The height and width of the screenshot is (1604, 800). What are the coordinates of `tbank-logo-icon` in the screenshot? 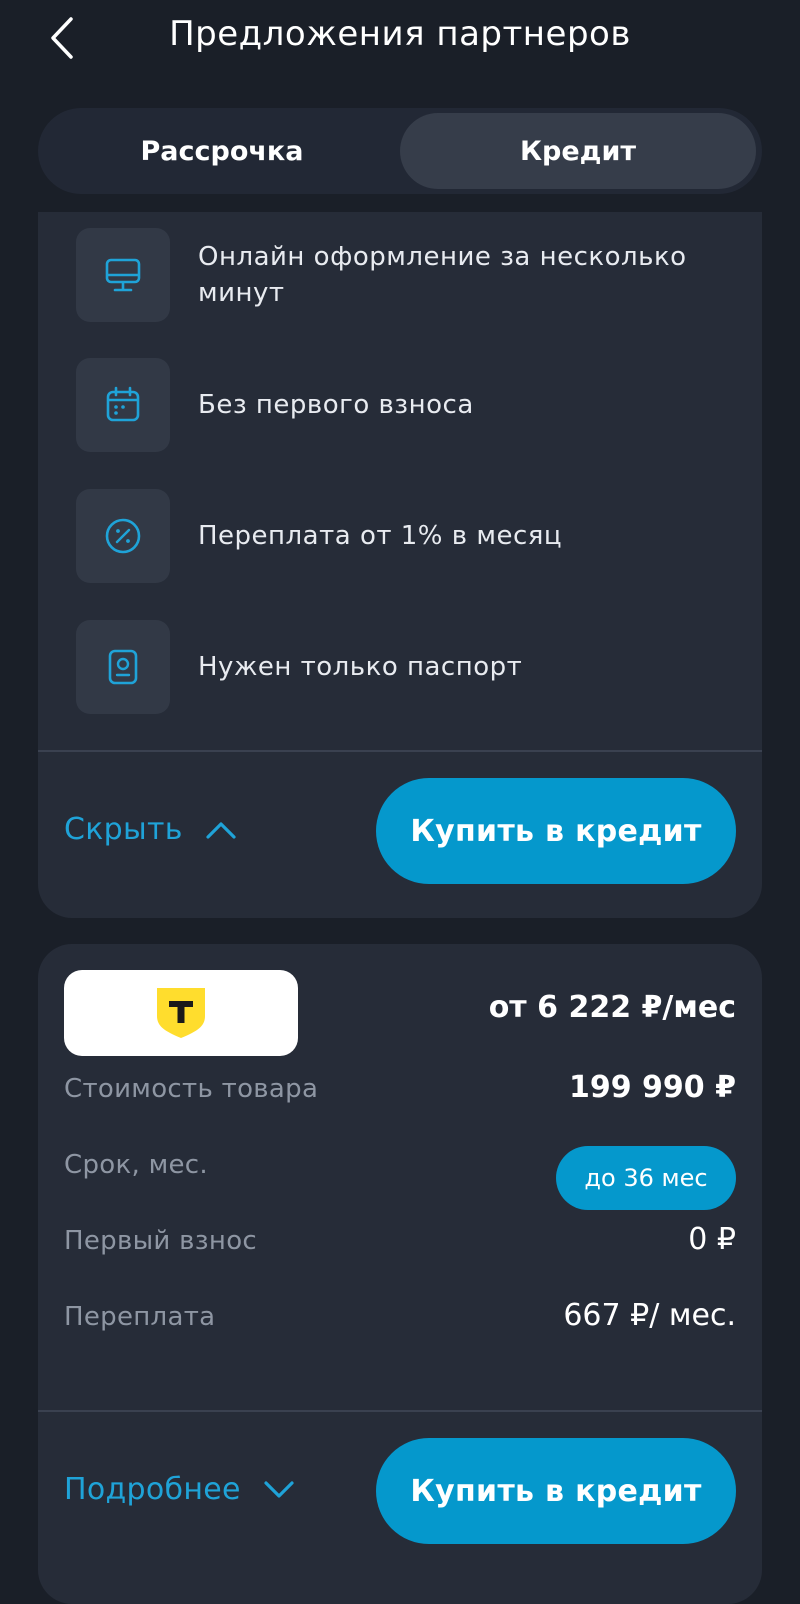 It's located at (181, 1013).